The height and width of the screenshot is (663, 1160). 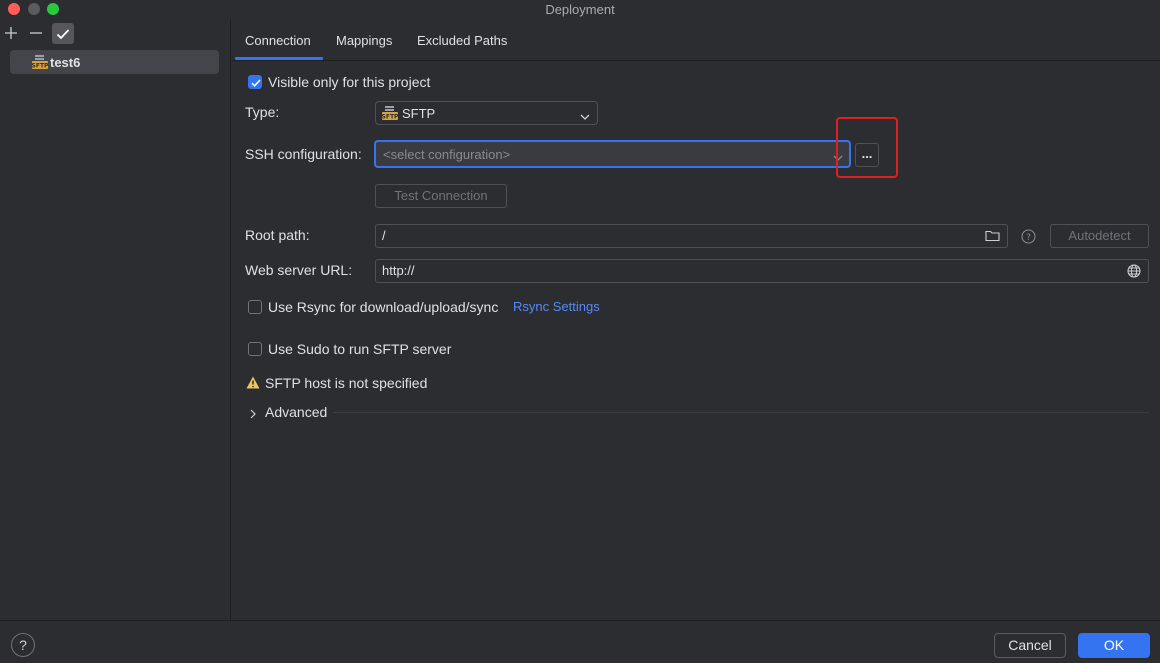 What do you see at coordinates (383, 307) in the screenshot?
I see `use-rsync-label: Use Rsync for download/upload/sync` at bounding box center [383, 307].